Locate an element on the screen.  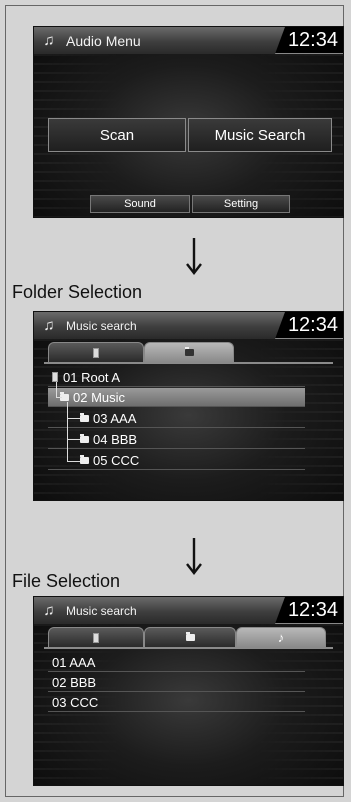
music-search-button: Music Search is located at coordinates (260, 135).